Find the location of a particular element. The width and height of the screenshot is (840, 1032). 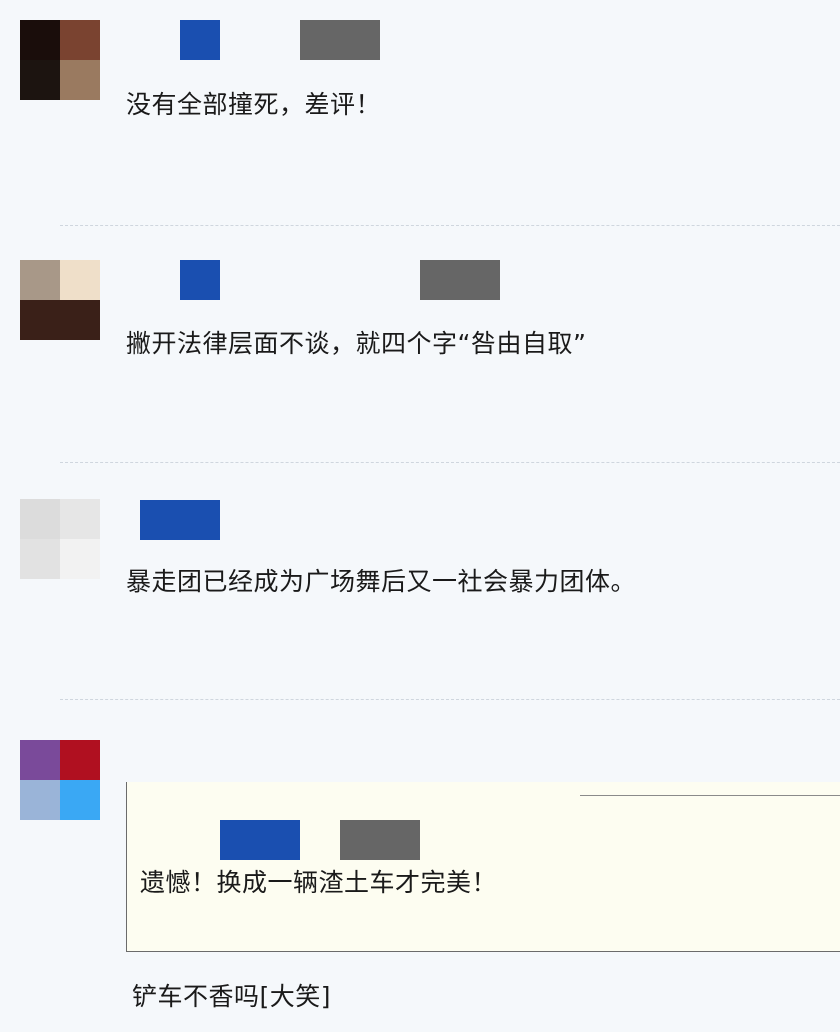

comment-text: 铲车不香吗[大笑] is located at coordinates (232, 996).